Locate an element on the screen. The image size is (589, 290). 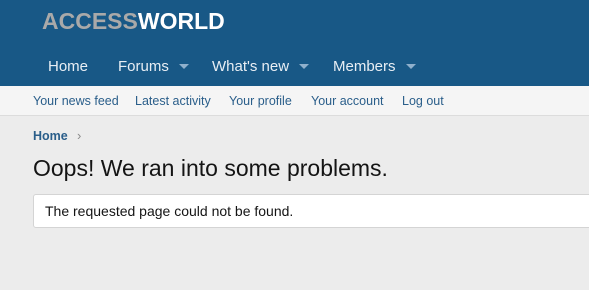
nav-tab-forums: Forums is located at coordinates (153, 67).